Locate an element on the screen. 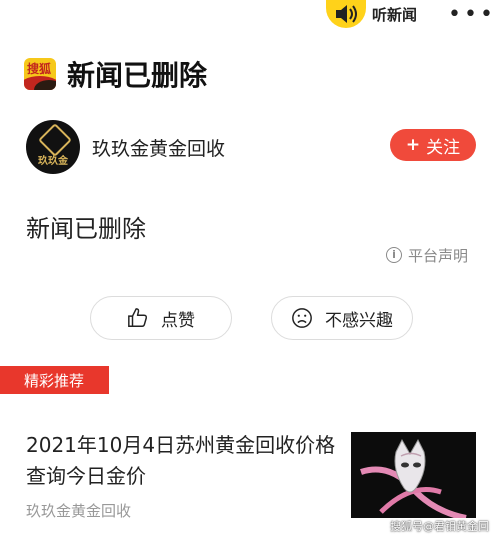 This screenshot has width=499, height=539. like-button: 点赞 is located at coordinates (161, 318).